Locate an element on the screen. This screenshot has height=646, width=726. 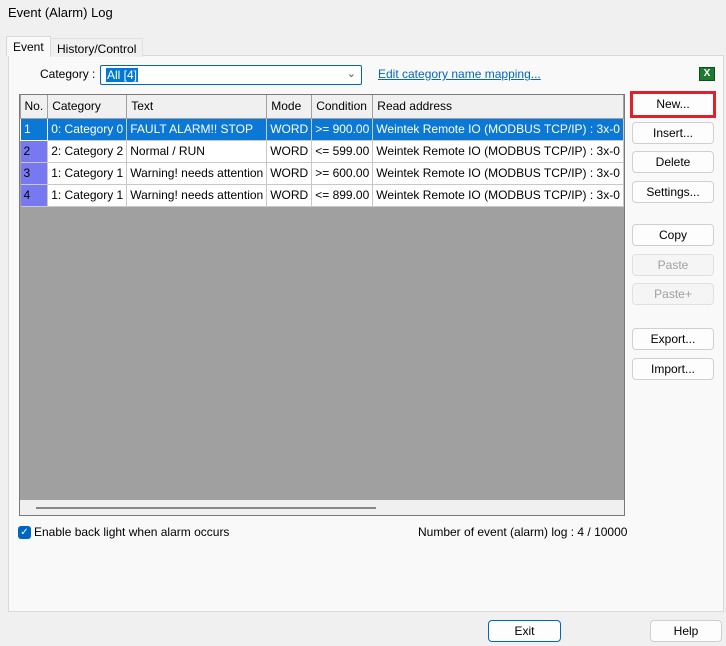
col-category: Category is located at coordinates (87, 107).